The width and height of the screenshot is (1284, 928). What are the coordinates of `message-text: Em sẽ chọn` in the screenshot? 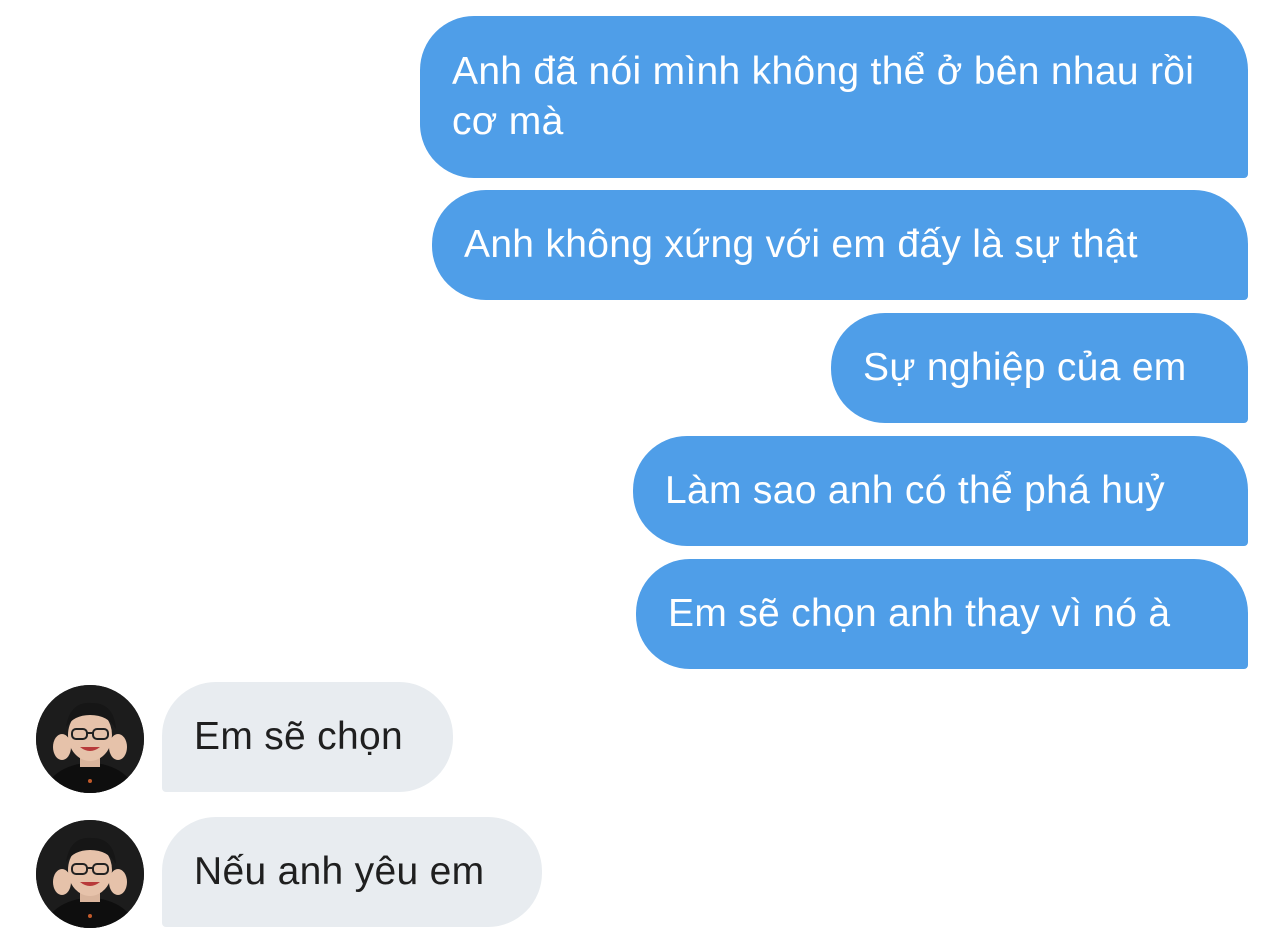 It's located at (298, 736).